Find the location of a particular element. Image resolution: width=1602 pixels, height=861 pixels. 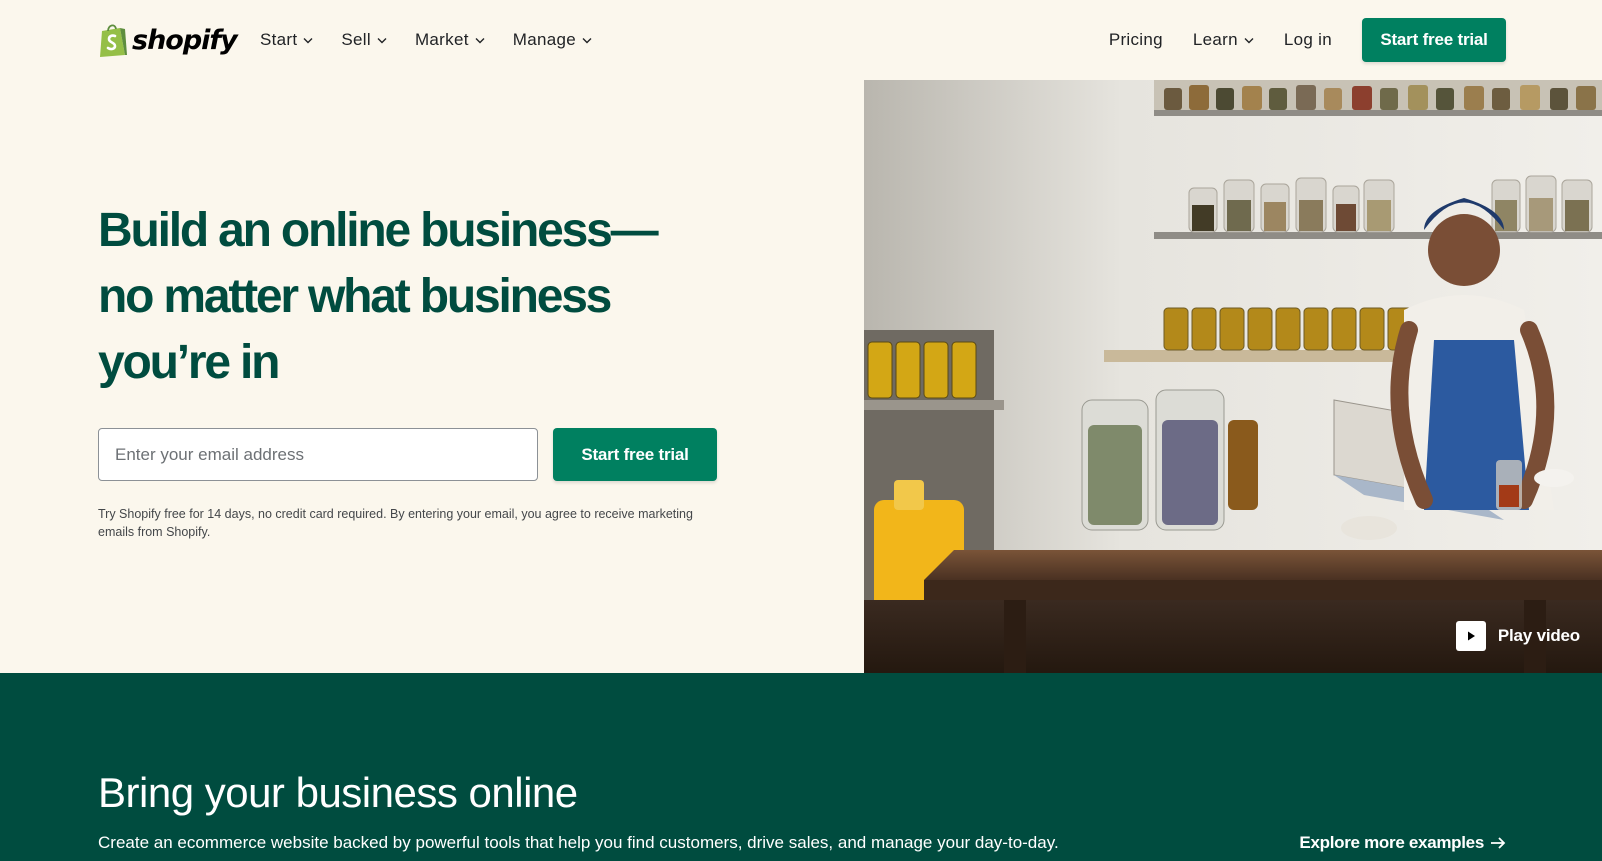

signup-form: Start free trial is located at coordinates (407, 454).